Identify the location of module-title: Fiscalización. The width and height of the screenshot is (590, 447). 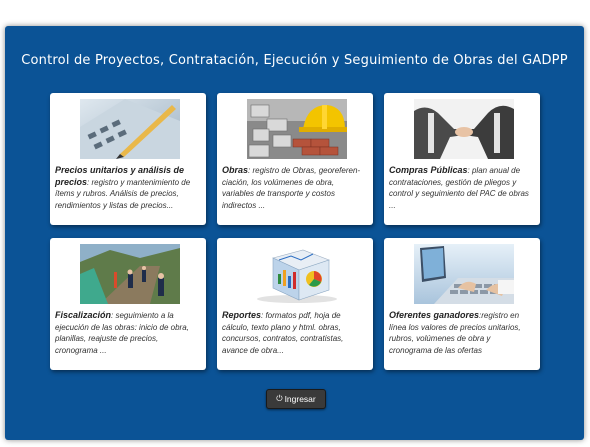
(83, 315).